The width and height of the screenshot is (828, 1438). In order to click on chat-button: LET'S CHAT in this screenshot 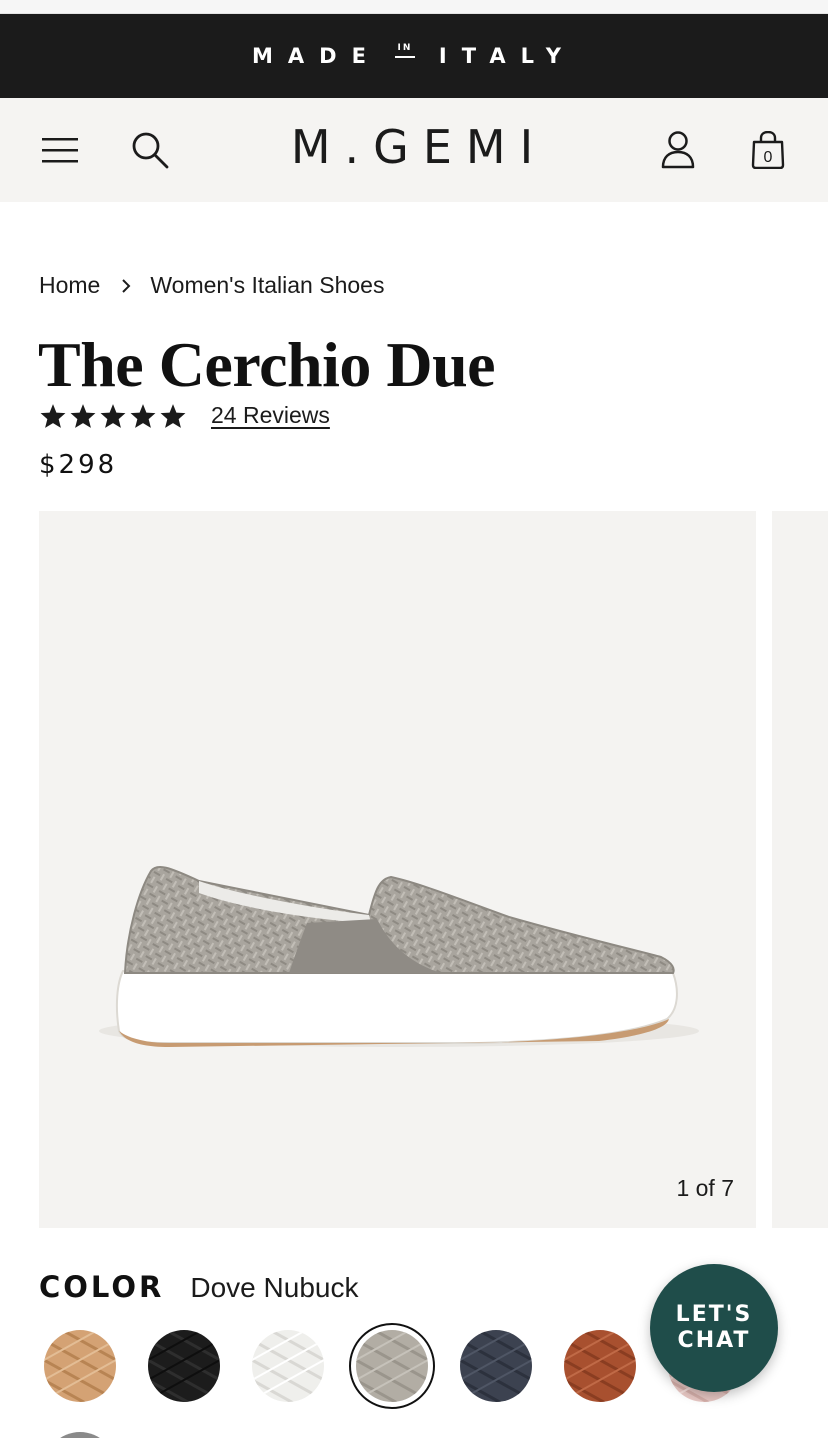, I will do `click(714, 1328)`.